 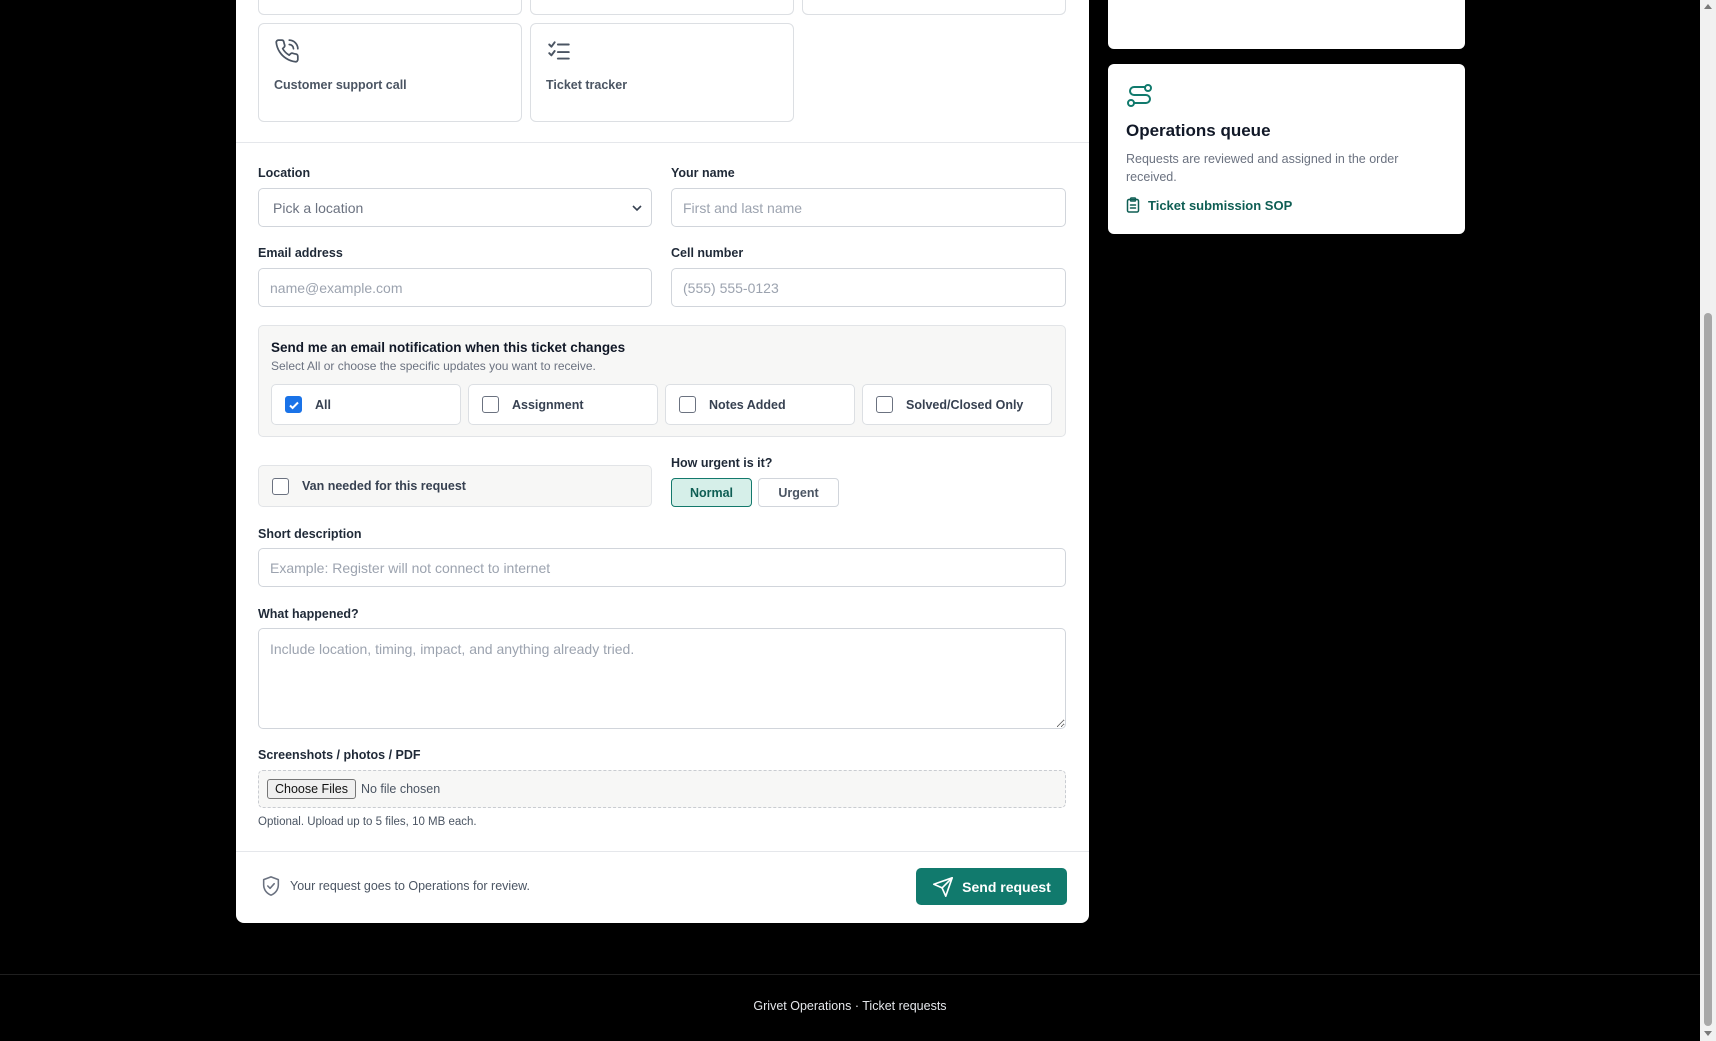 What do you see at coordinates (366, 404) in the screenshot?
I see `notify-option-all: All` at bounding box center [366, 404].